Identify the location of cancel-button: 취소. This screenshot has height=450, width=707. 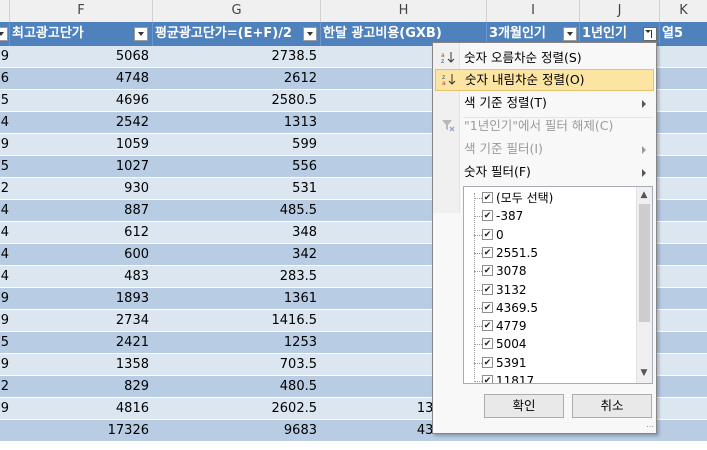
(612, 406).